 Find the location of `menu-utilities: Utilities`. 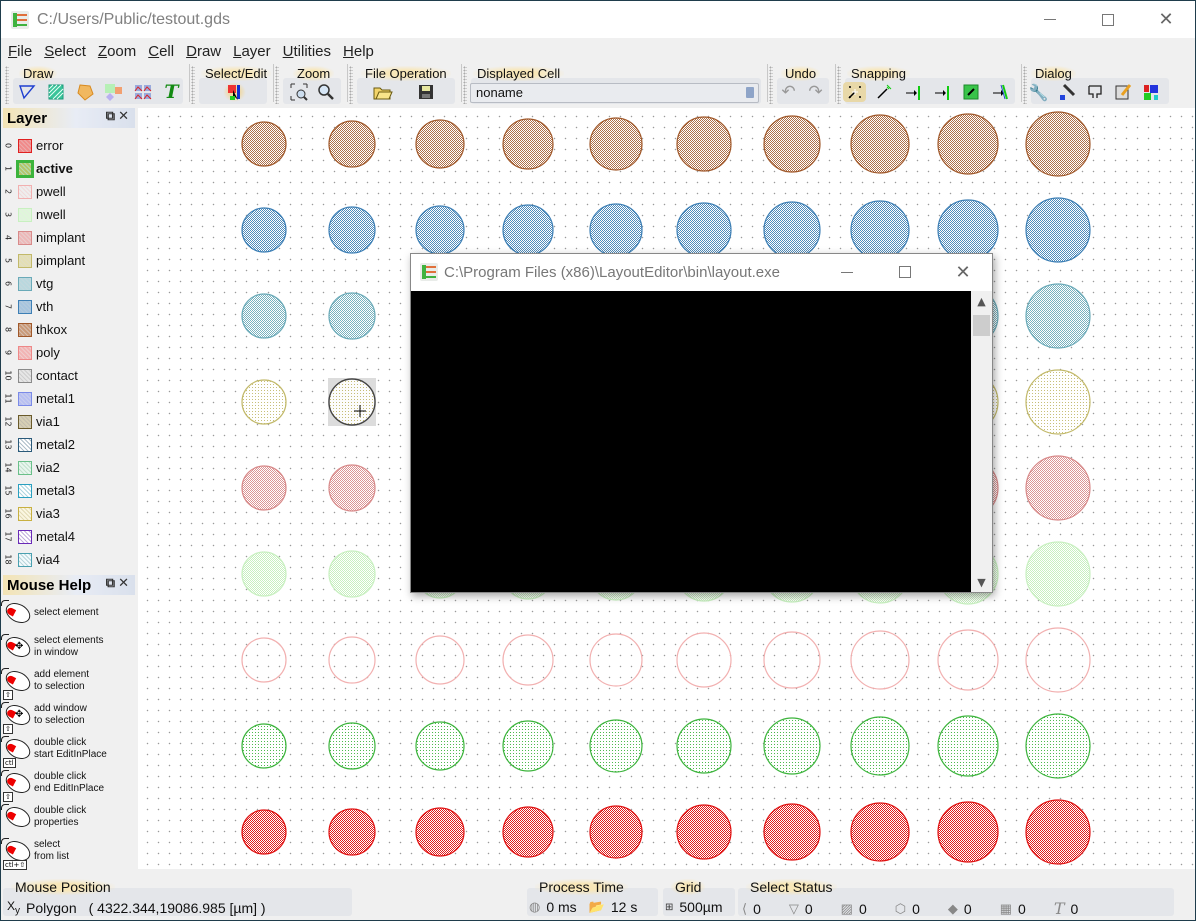

menu-utilities: Utilities is located at coordinates (307, 51).